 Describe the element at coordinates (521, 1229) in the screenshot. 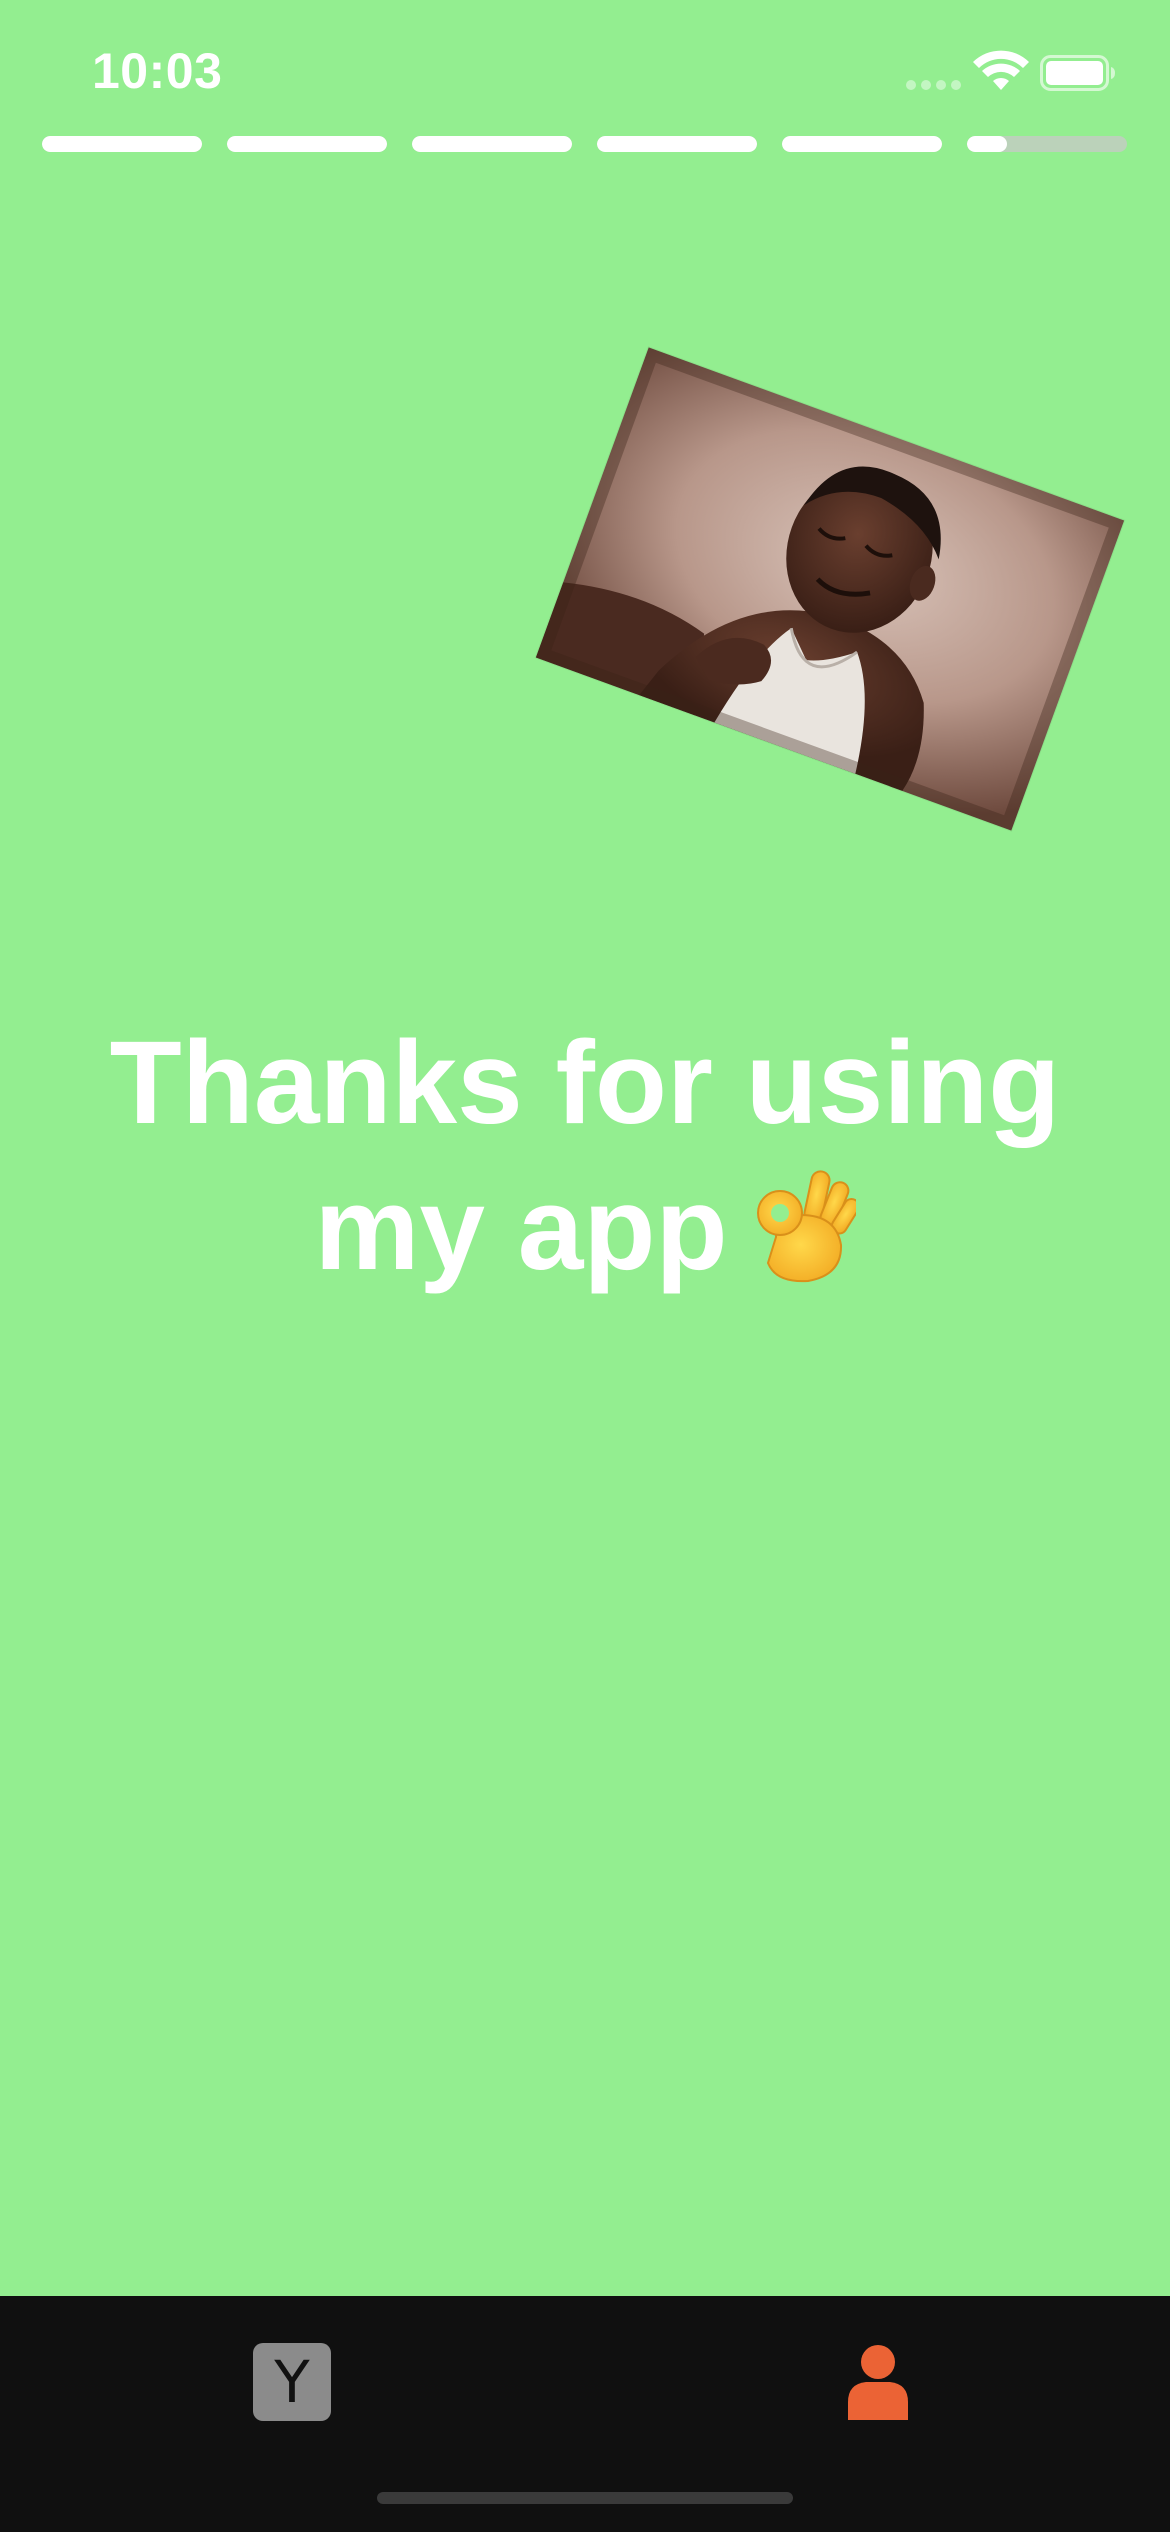

I see `message-line-2: my app` at that location.